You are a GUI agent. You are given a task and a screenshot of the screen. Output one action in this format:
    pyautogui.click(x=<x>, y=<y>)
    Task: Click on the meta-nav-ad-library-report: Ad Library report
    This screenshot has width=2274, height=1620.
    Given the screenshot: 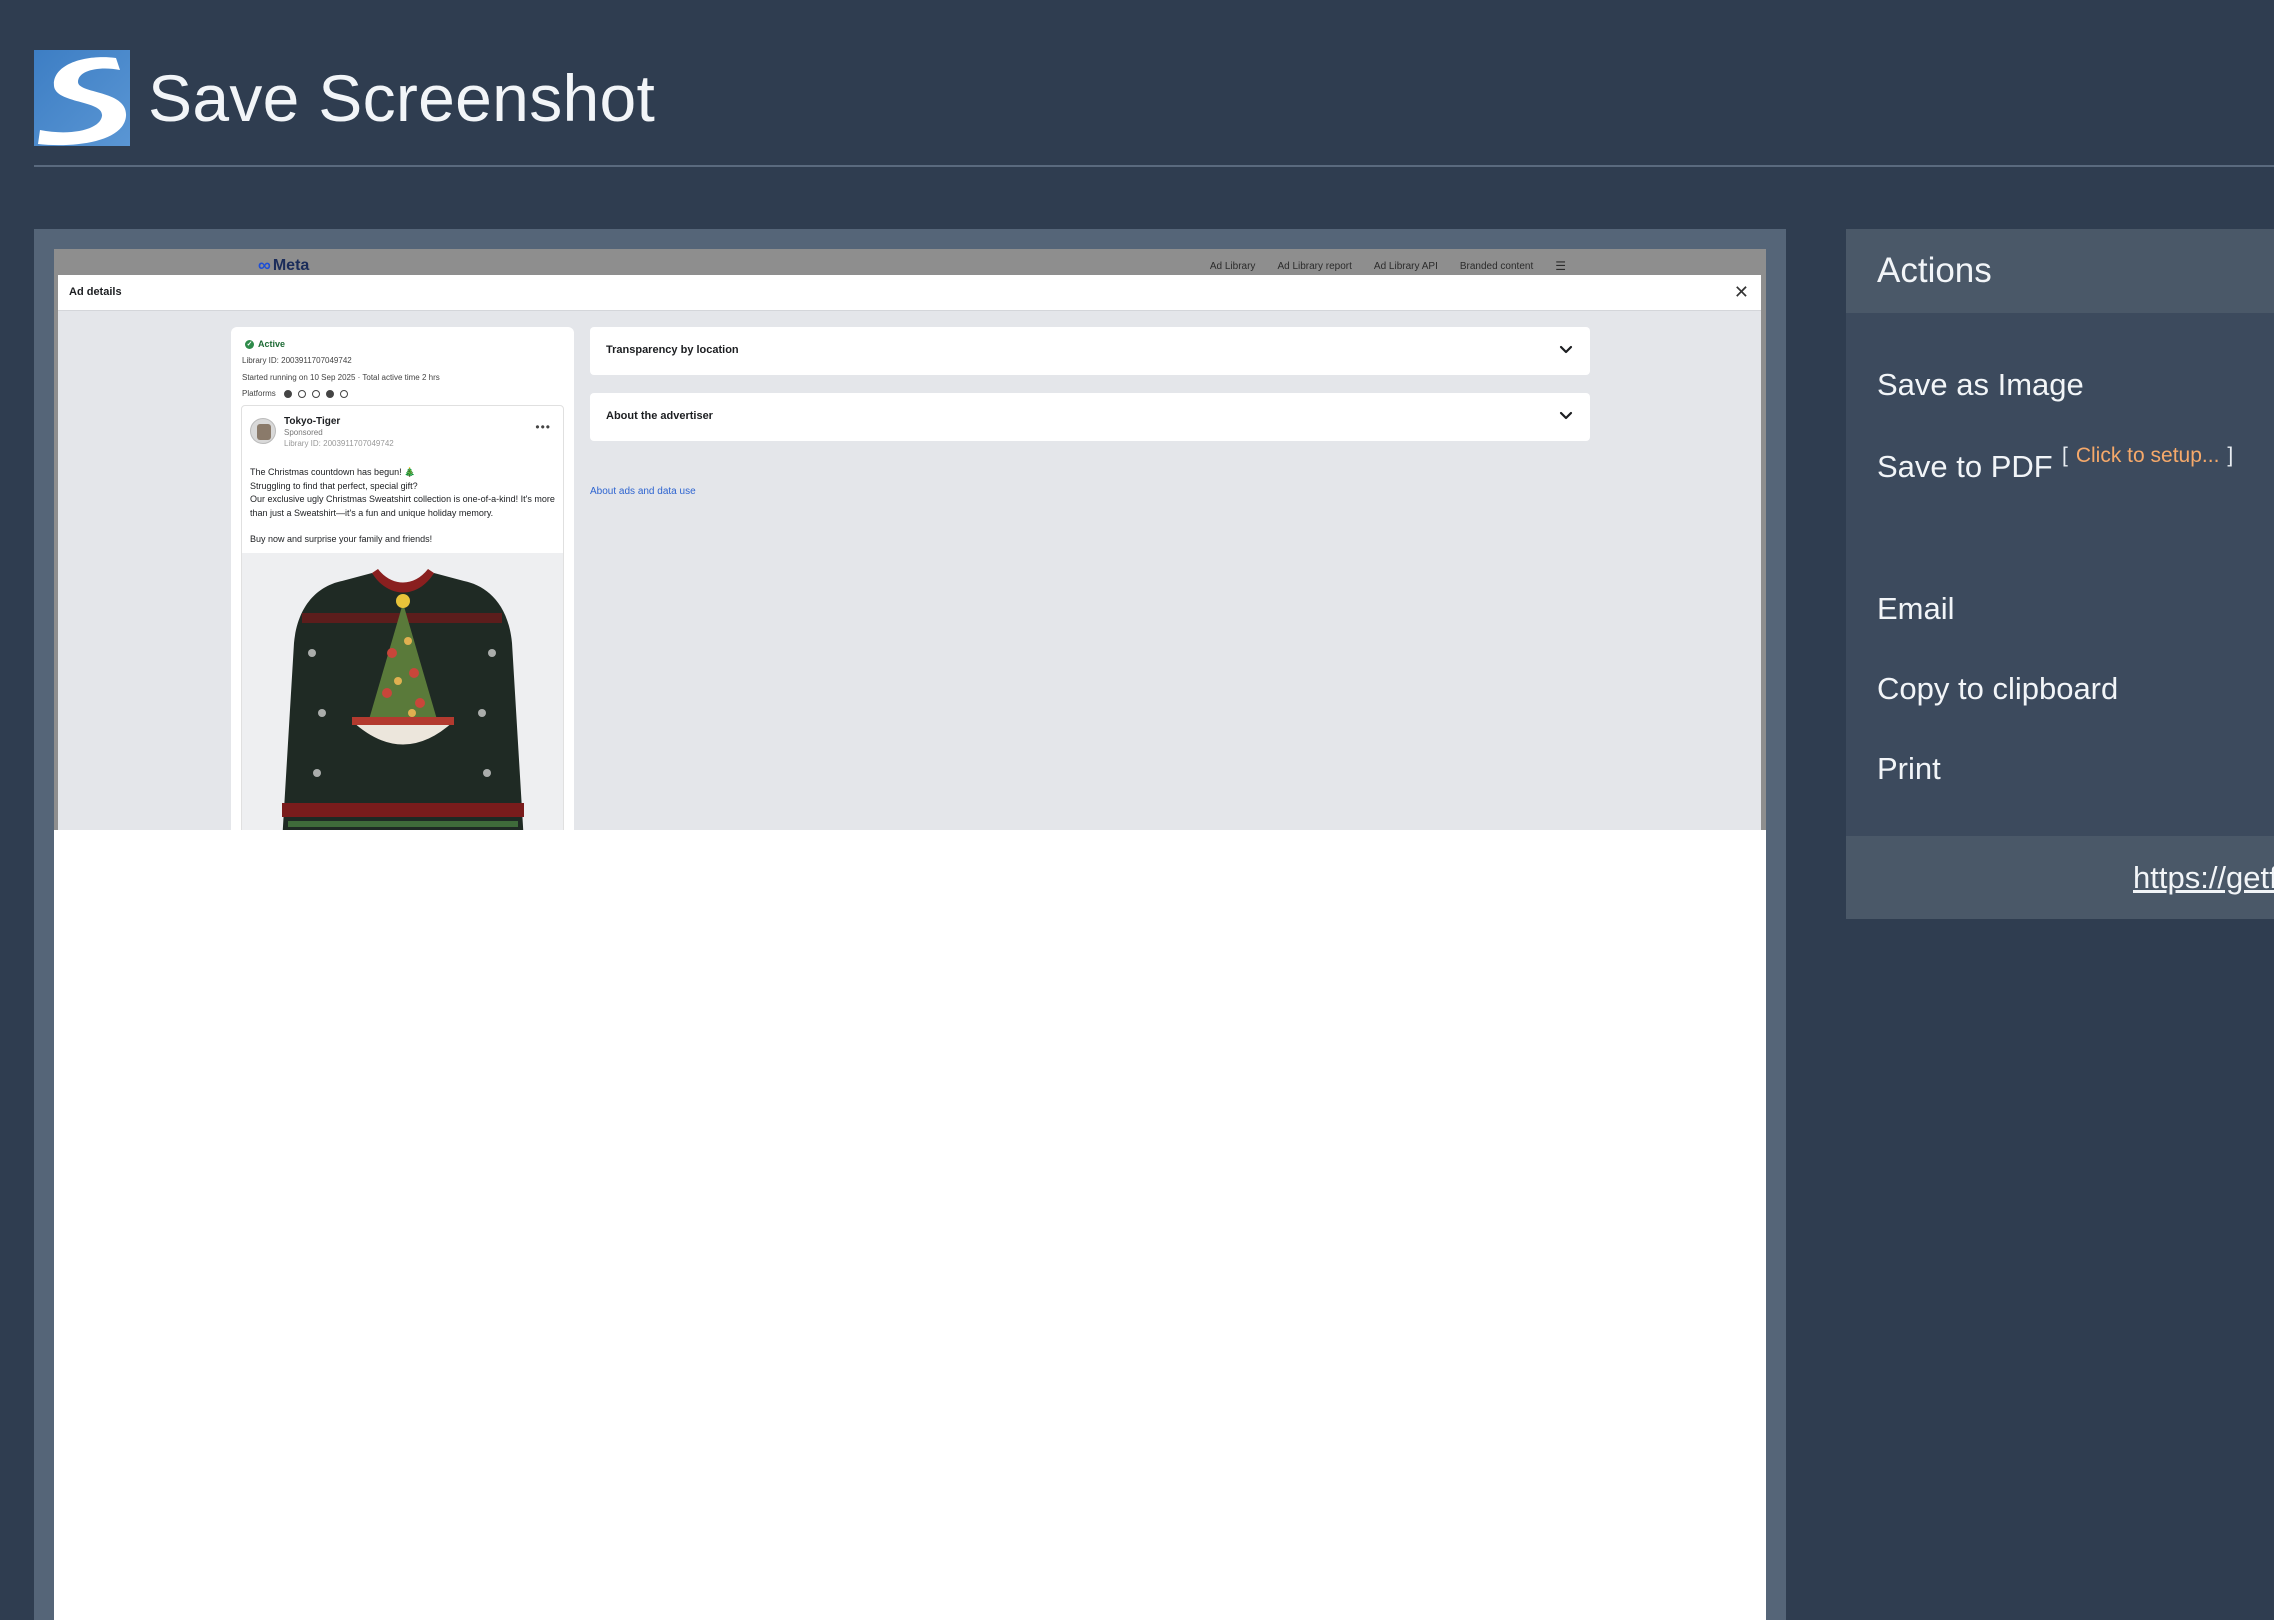 What is the action you would take?
    pyautogui.click(x=1314, y=266)
    